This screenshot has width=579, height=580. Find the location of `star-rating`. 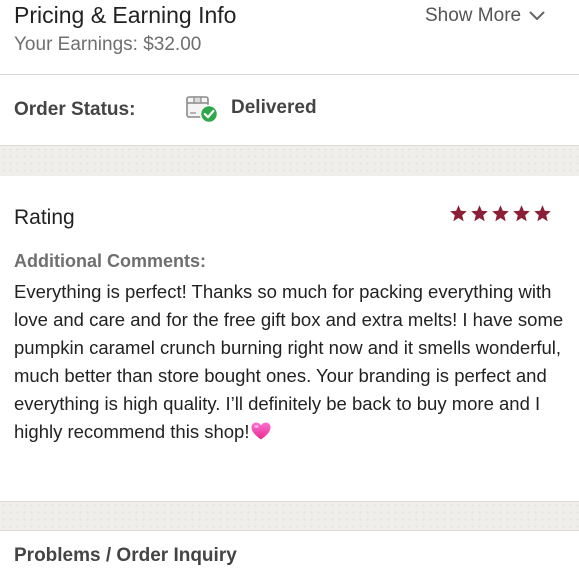

star-rating is located at coordinates (500, 213).